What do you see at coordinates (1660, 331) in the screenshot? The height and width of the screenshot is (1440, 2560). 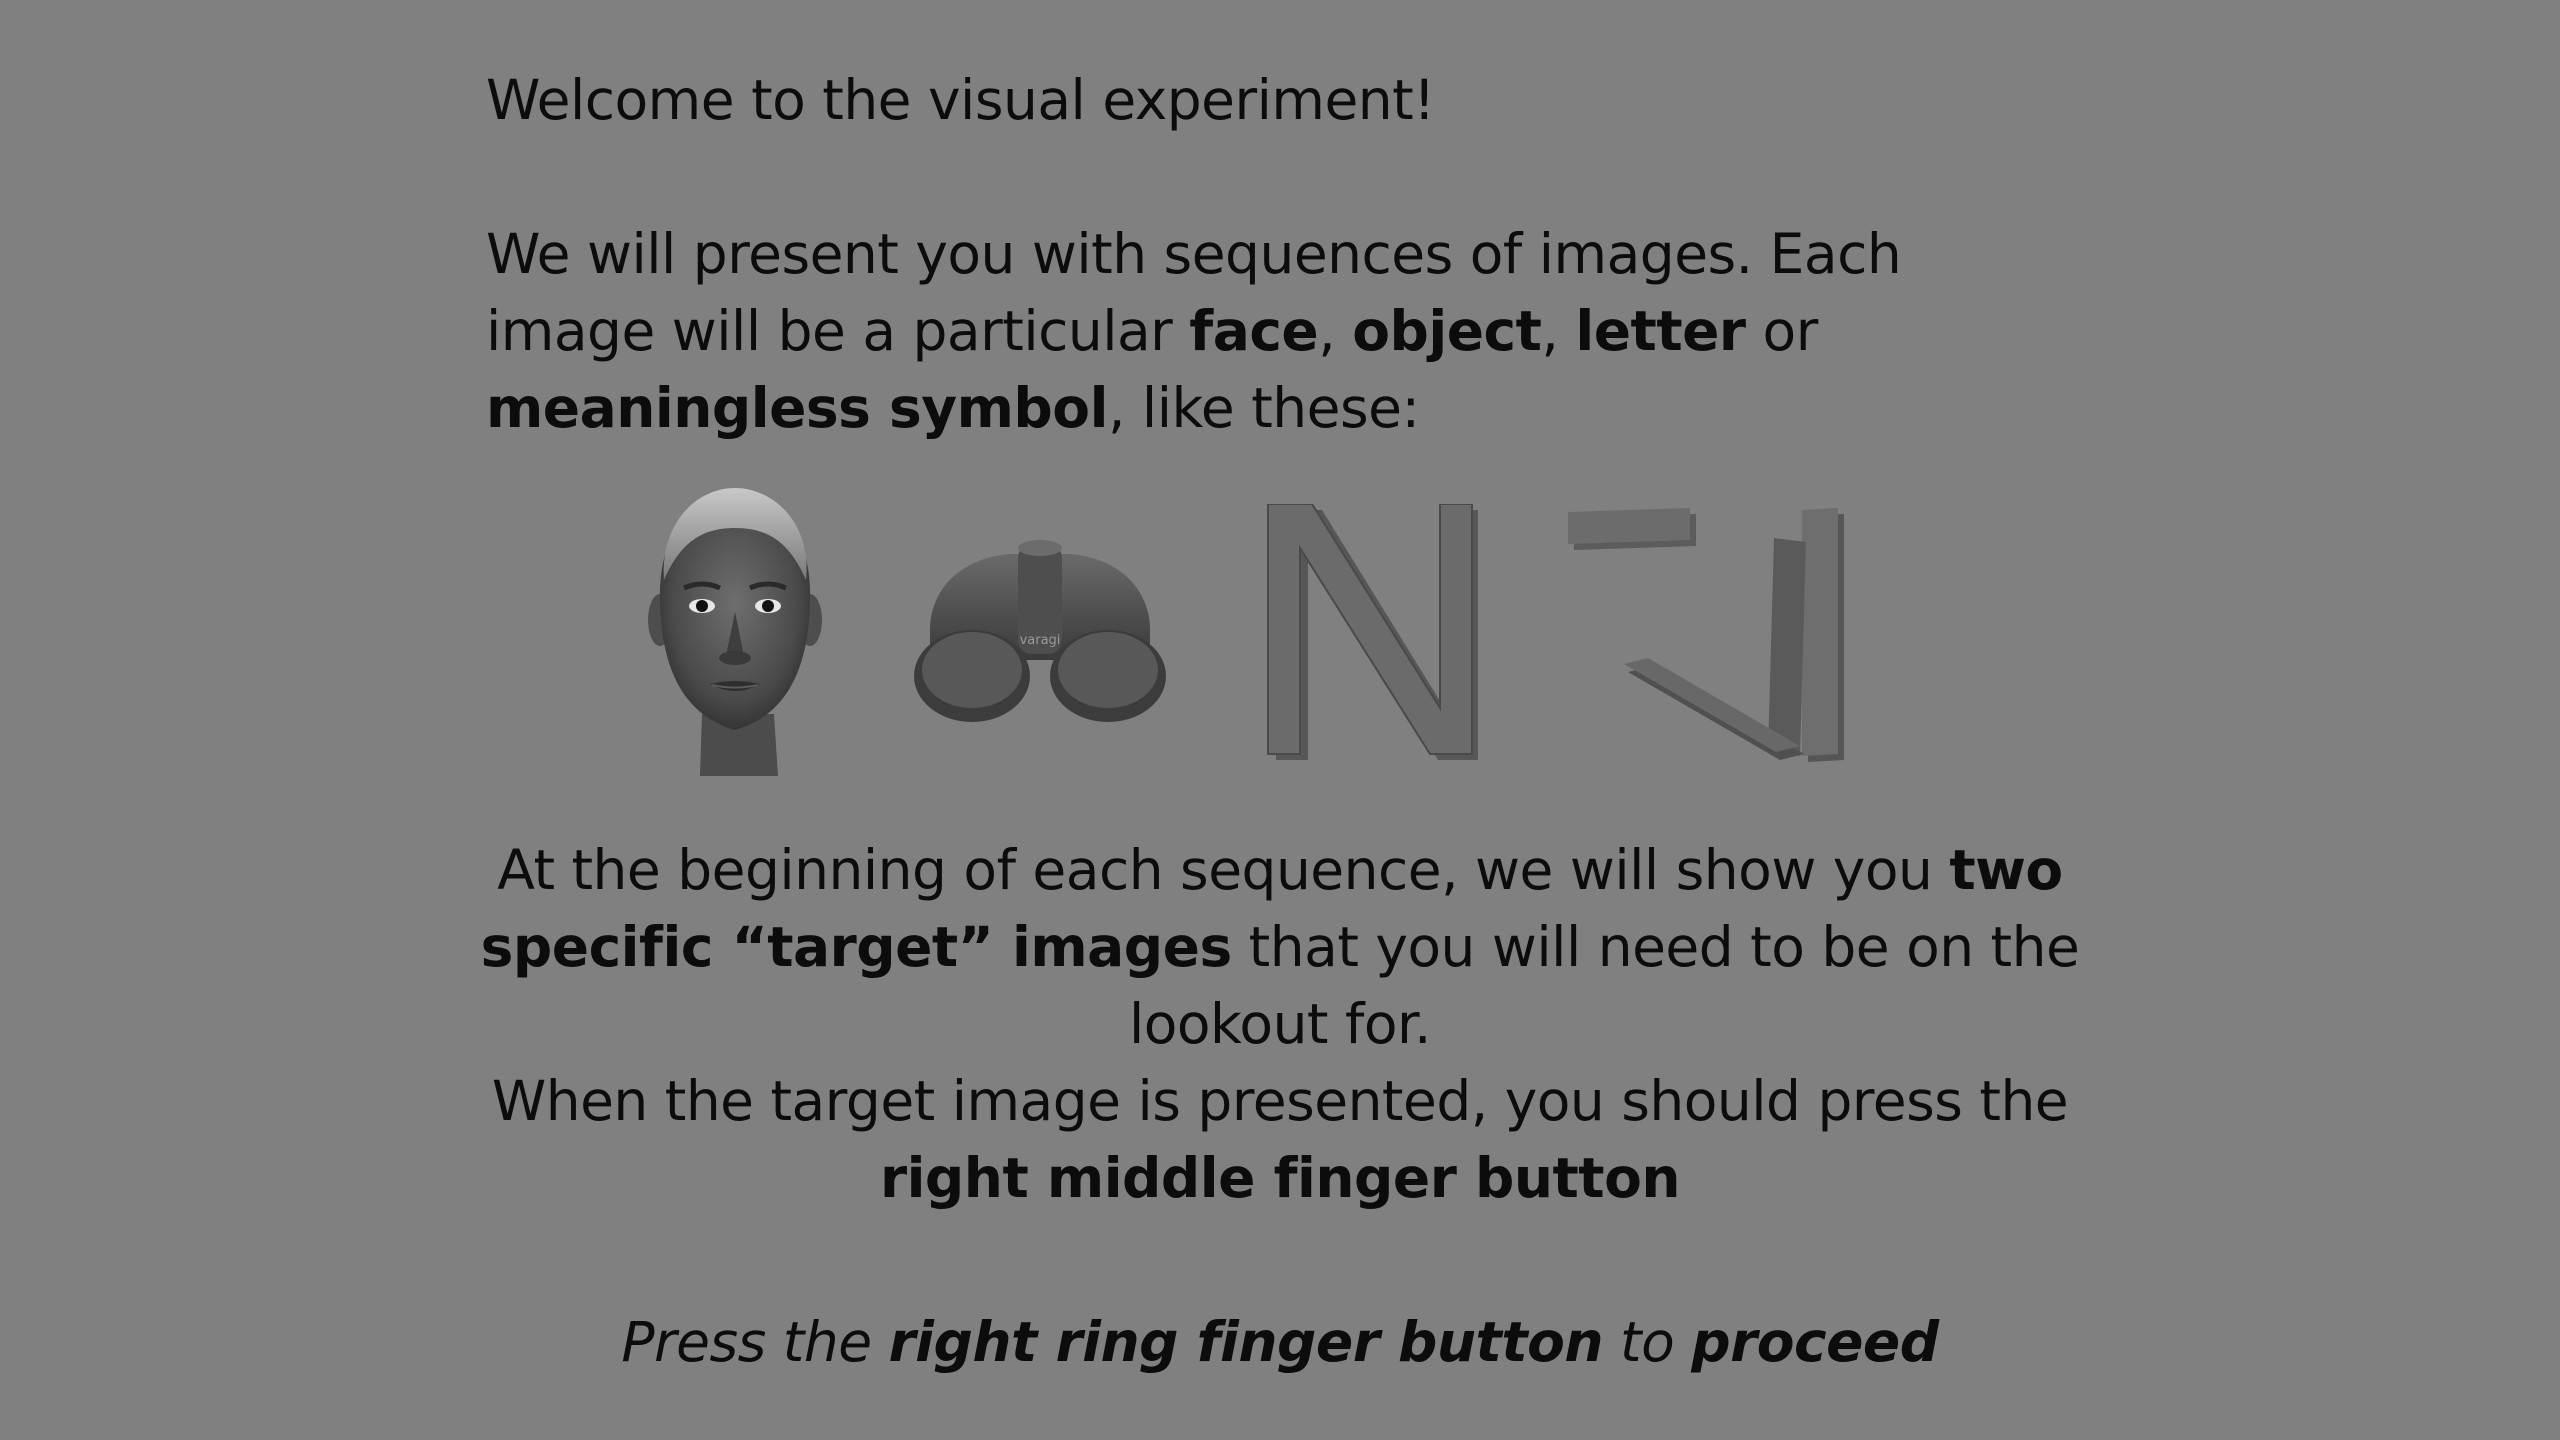 I see `category-letter: letter` at bounding box center [1660, 331].